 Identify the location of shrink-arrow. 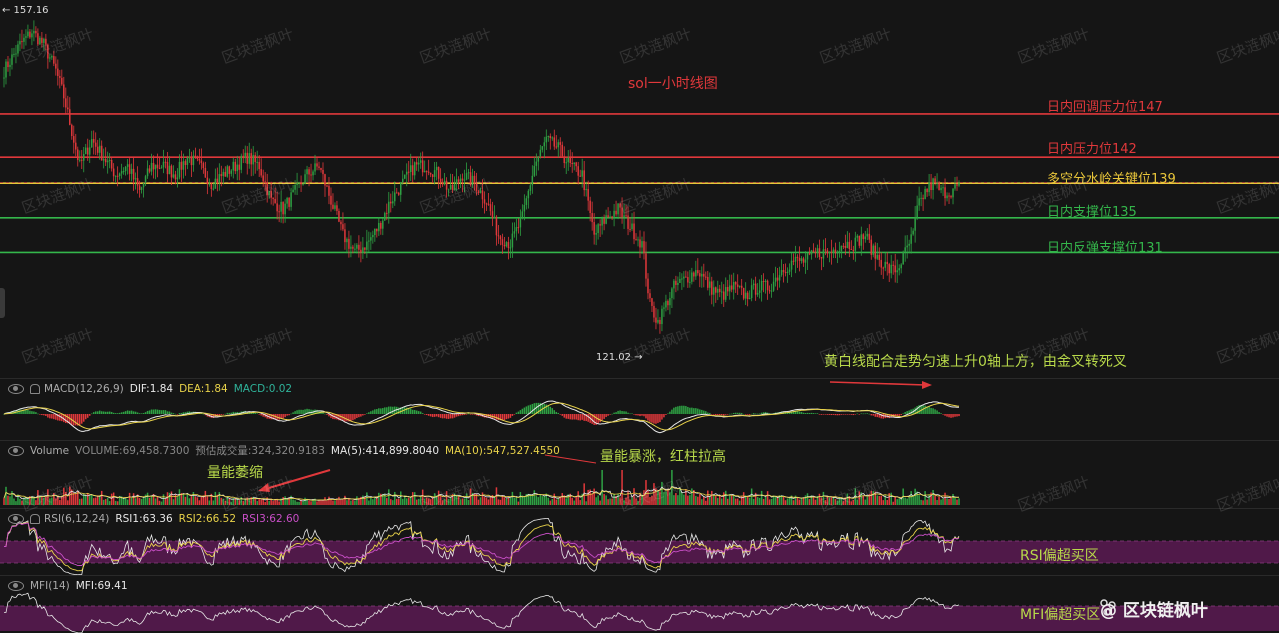
(296, 480).